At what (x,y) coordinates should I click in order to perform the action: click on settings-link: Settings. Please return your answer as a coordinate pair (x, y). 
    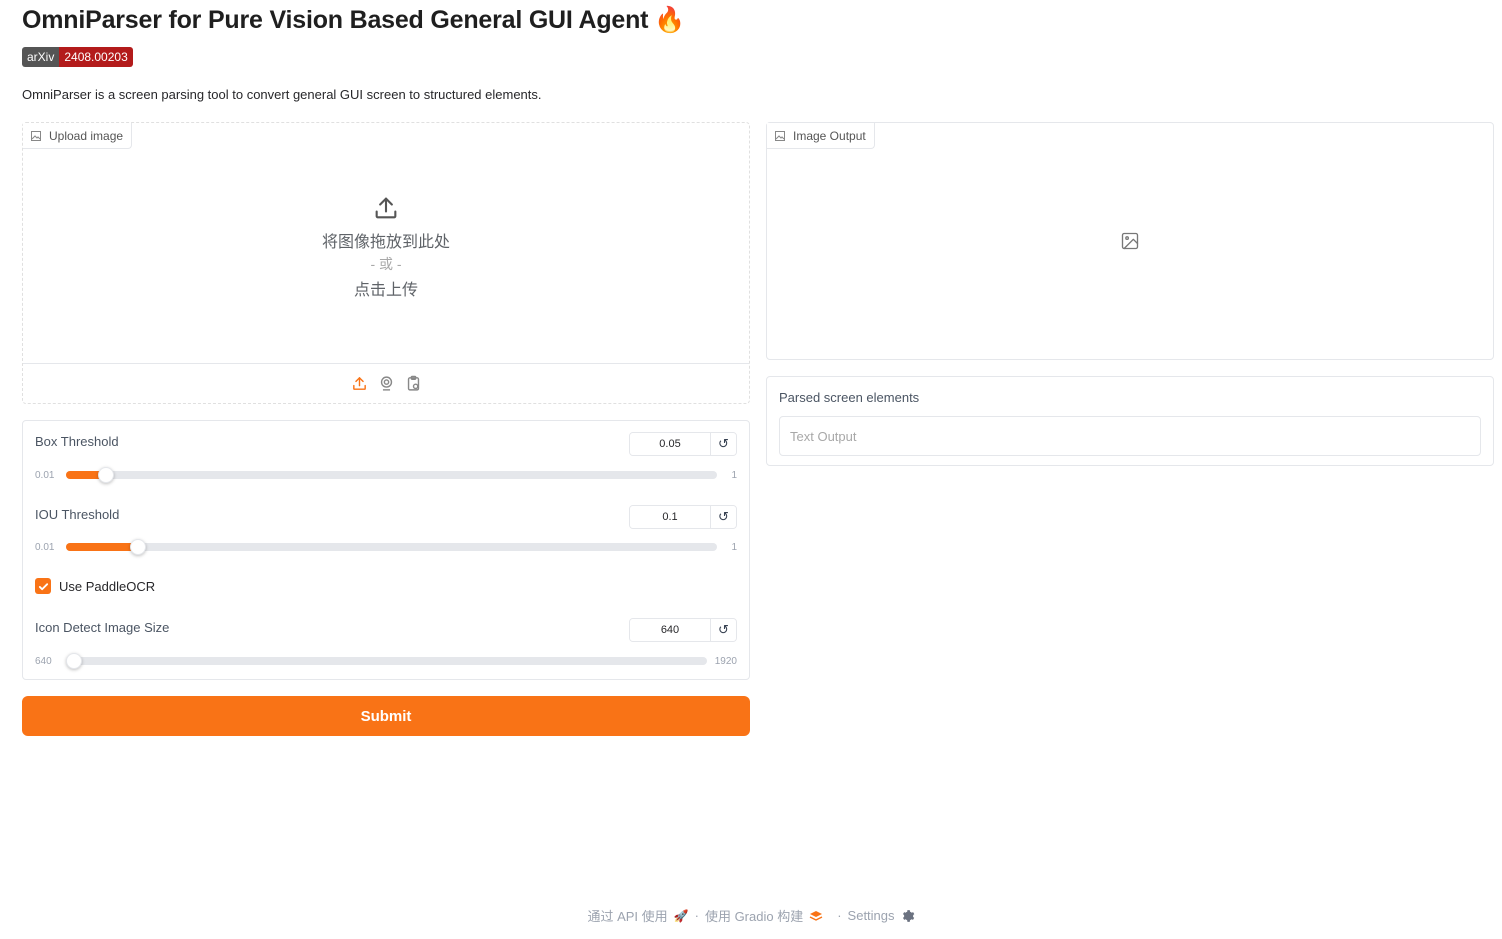
    Looking at the image, I should click on (871, 915).